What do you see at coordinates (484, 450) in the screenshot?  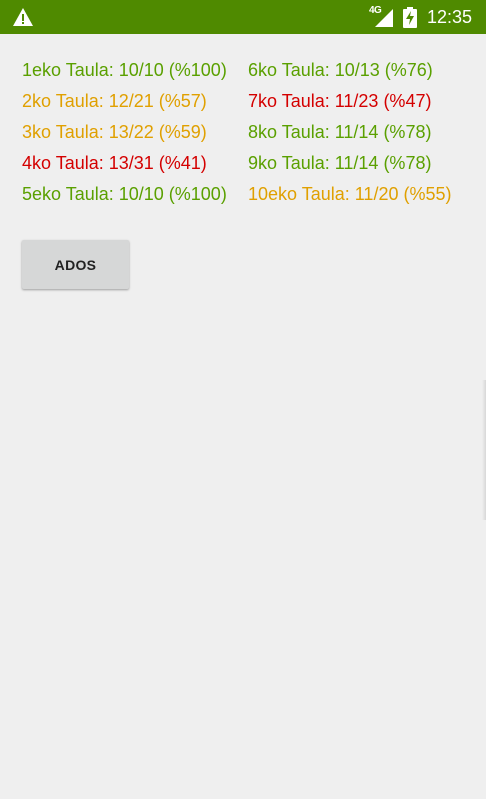 I see `edge-shadow` at bounding box center [484, 450].